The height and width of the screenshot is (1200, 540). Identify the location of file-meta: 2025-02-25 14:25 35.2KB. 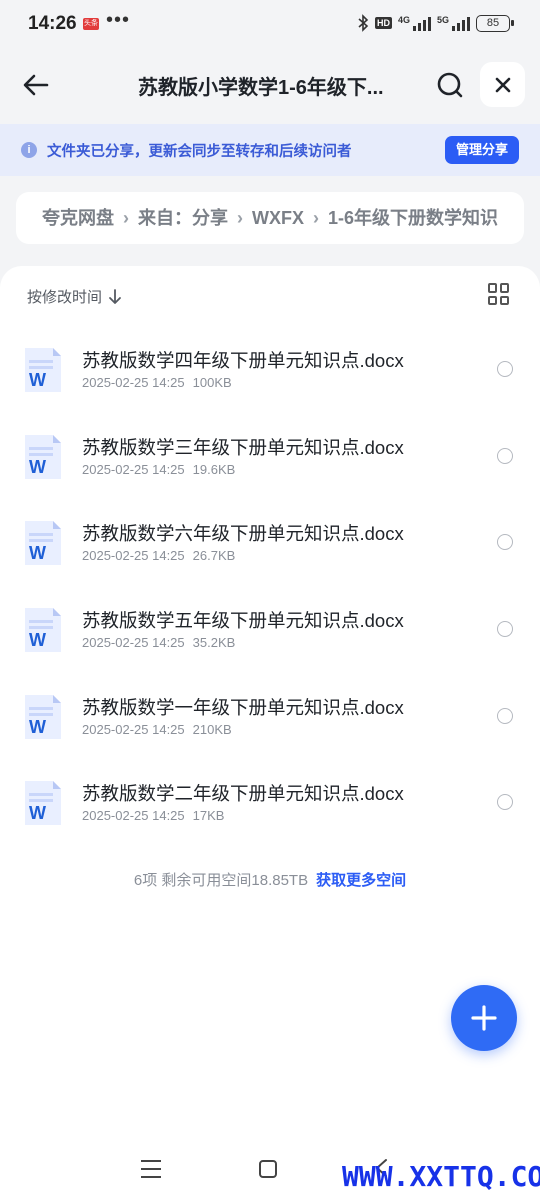
(162, 642).